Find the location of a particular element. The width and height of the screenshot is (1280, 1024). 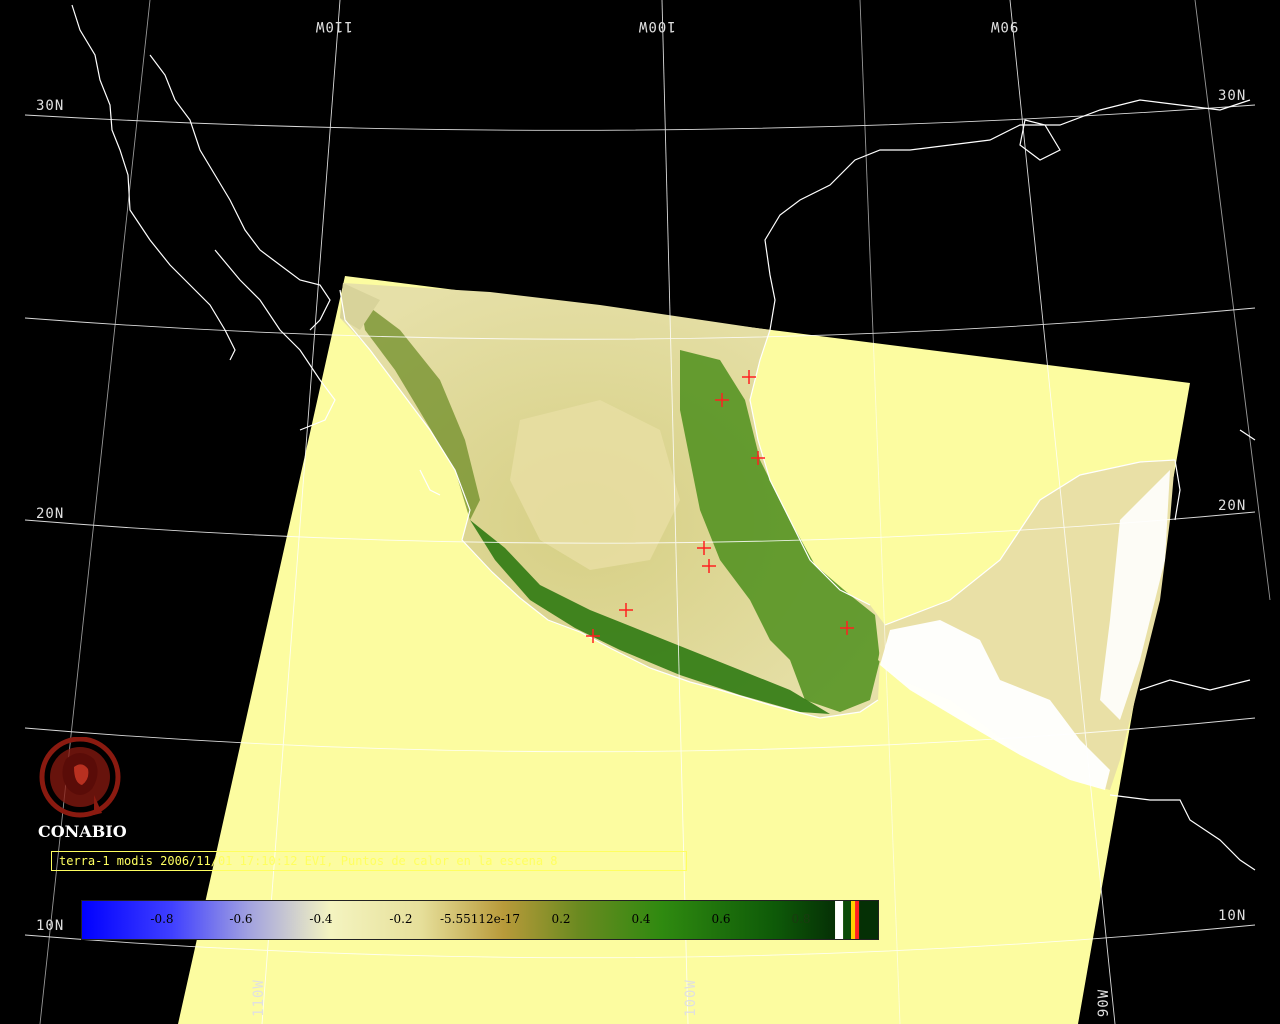

lon-label-90w: 90W is located at coordinates (1004, 26).